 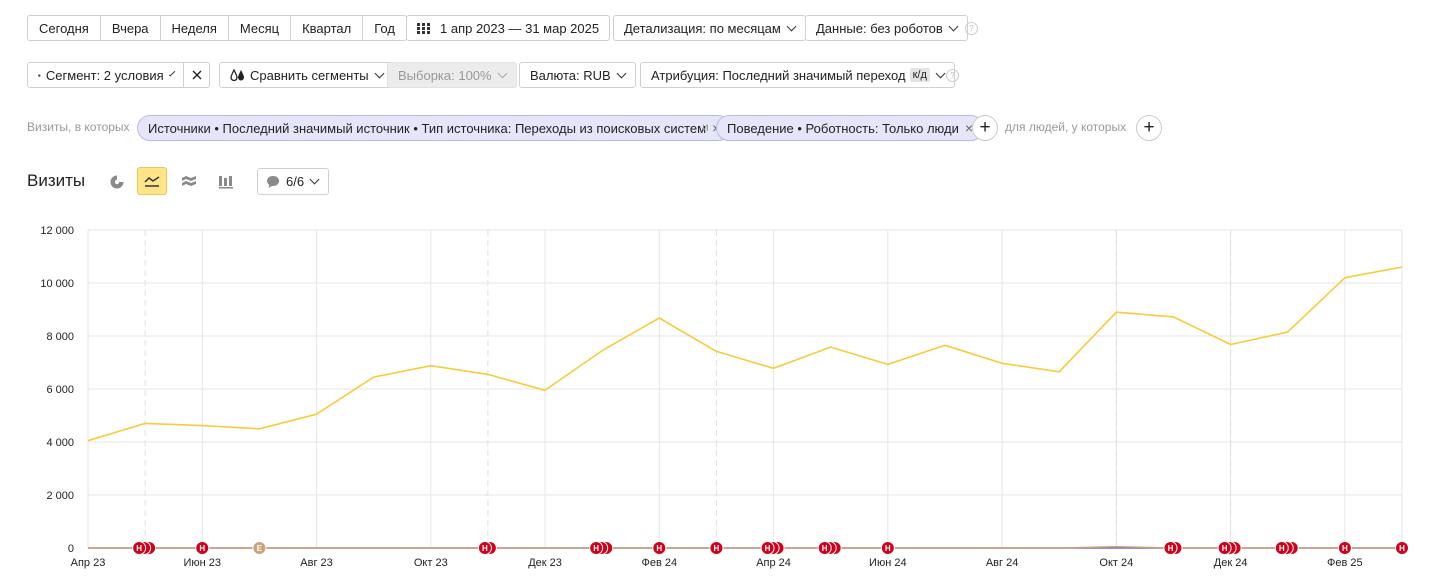 I want to click on compare-segments-dropdown: Сравнить сегменты, so click(x=306, y=75).